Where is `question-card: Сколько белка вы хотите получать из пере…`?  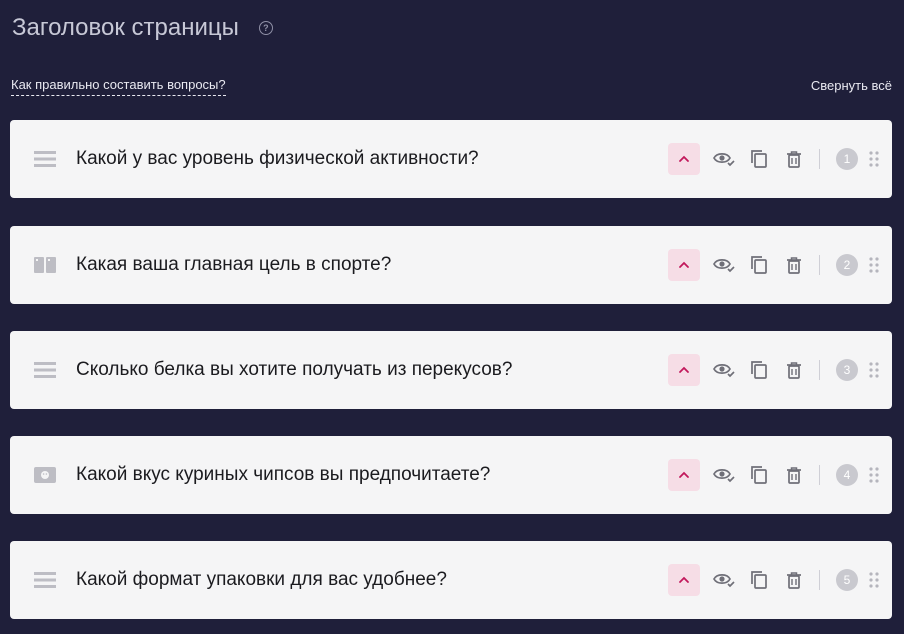
question-card: Сколько белка вы хотите получать из пере… is located at coordinates (451, 370).